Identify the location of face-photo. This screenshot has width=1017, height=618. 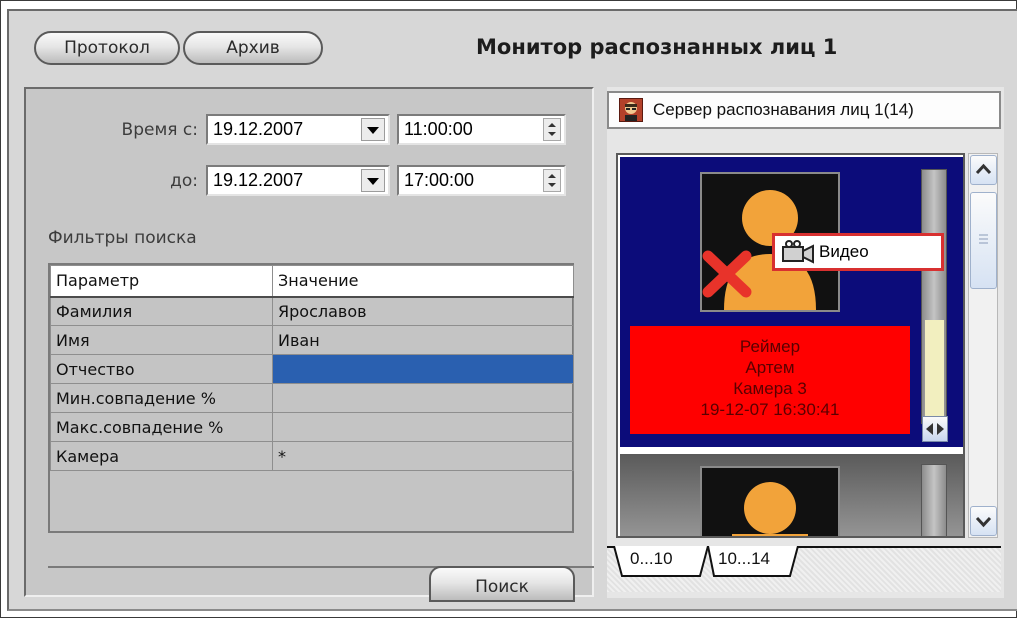
(770, 501).